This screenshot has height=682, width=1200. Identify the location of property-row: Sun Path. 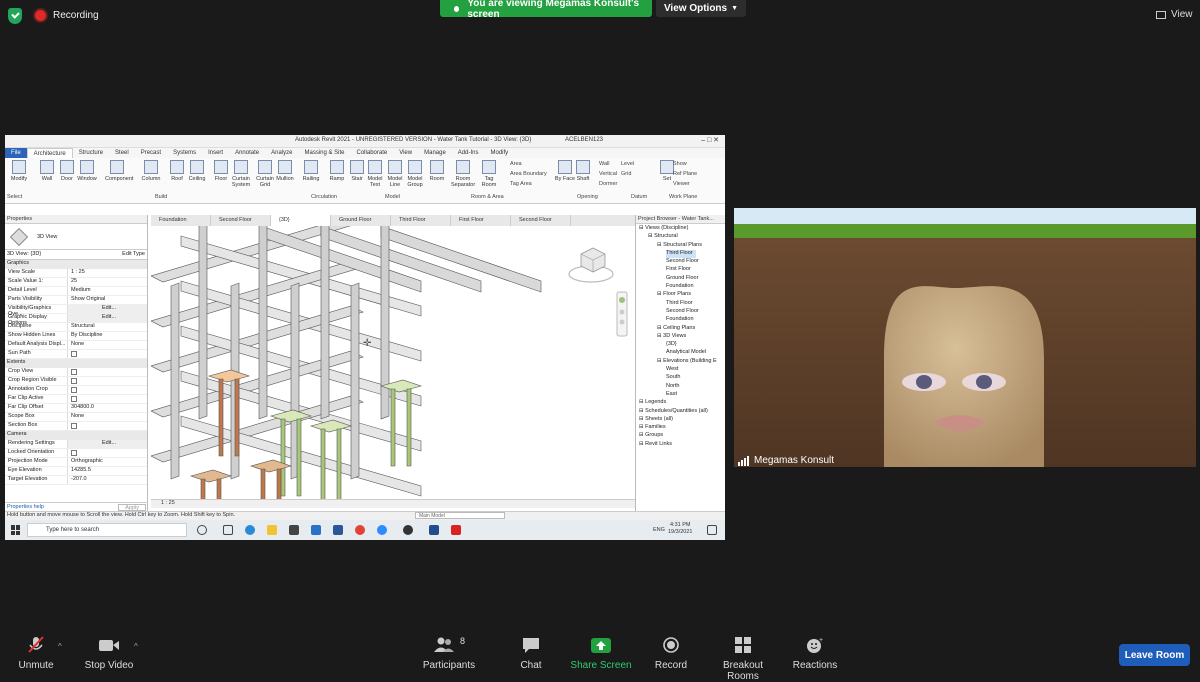
(76, 354).